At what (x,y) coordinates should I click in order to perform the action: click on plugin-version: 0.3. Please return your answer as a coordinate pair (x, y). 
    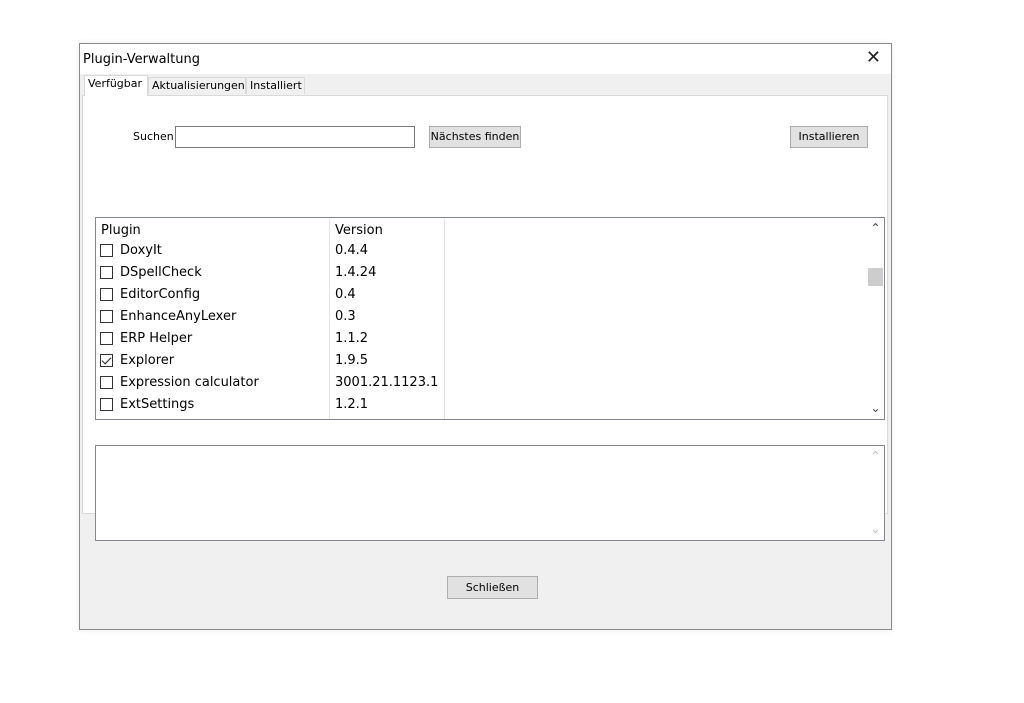
    Looking at the image, I should click on (345, 316).